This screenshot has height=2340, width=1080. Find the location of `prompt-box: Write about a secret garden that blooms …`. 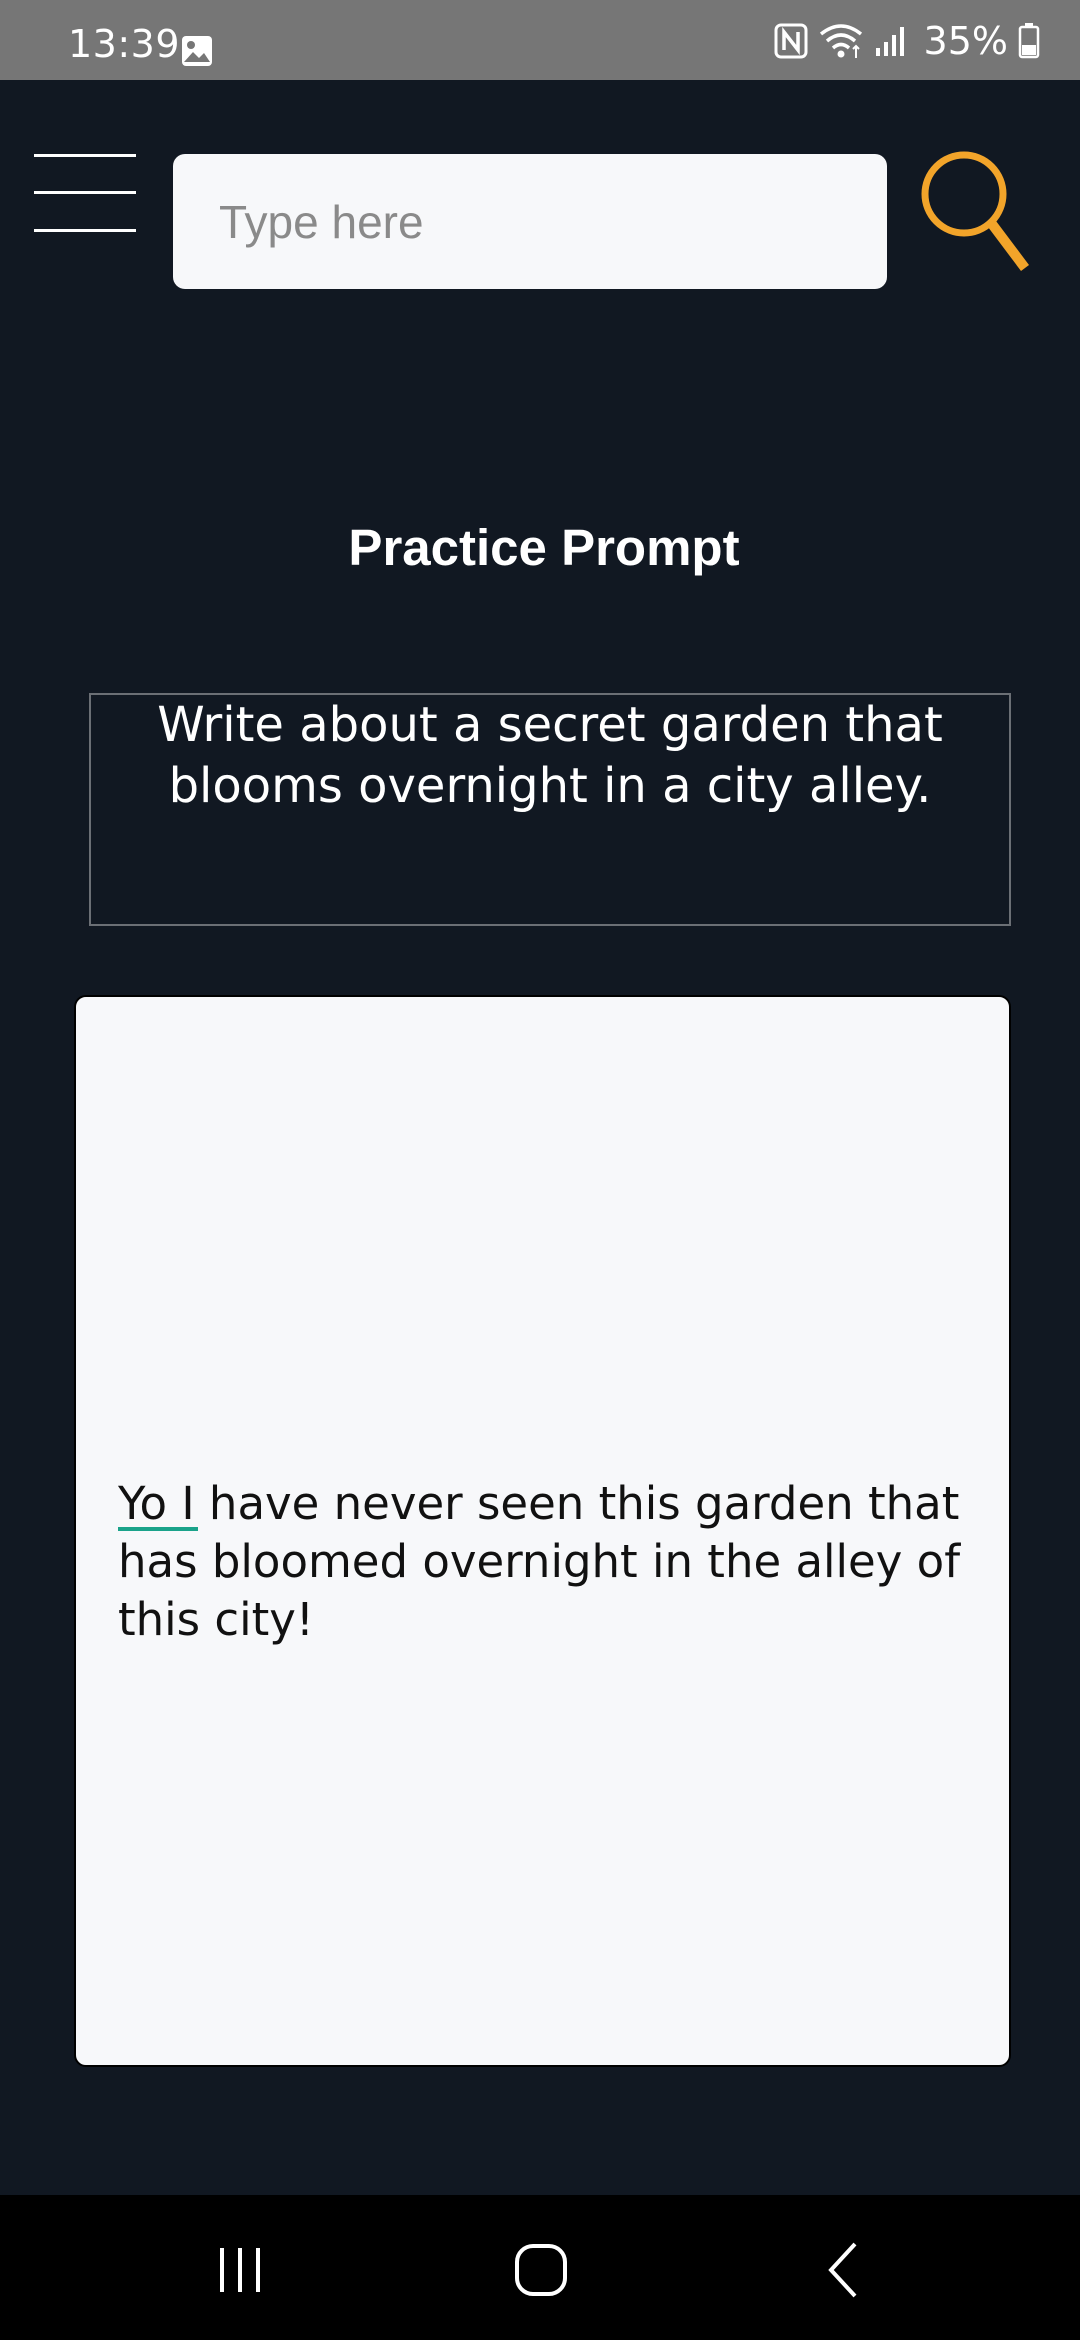

prompt-box: Write about a secret garden that blooms … is located at coordinates (550, 809).